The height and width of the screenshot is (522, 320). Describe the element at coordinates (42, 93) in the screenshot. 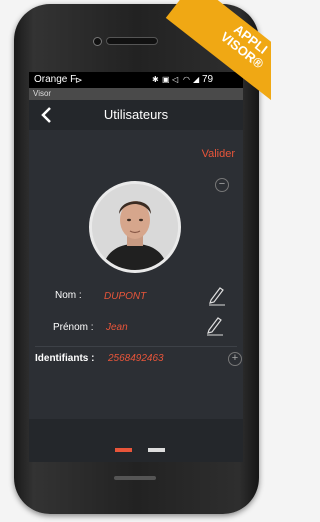

I see `app-name: Visor` at that location.